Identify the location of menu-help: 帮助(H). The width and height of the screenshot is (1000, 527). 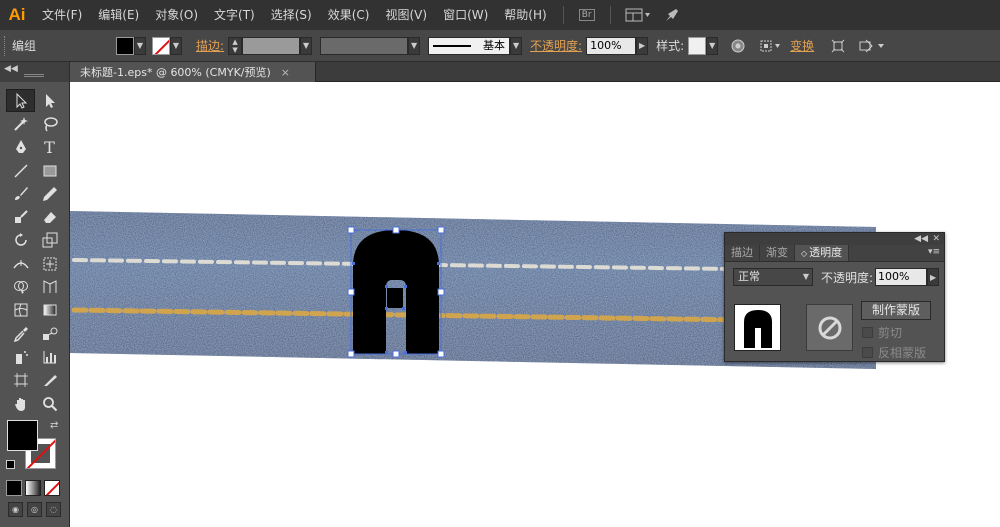
(525, 15).